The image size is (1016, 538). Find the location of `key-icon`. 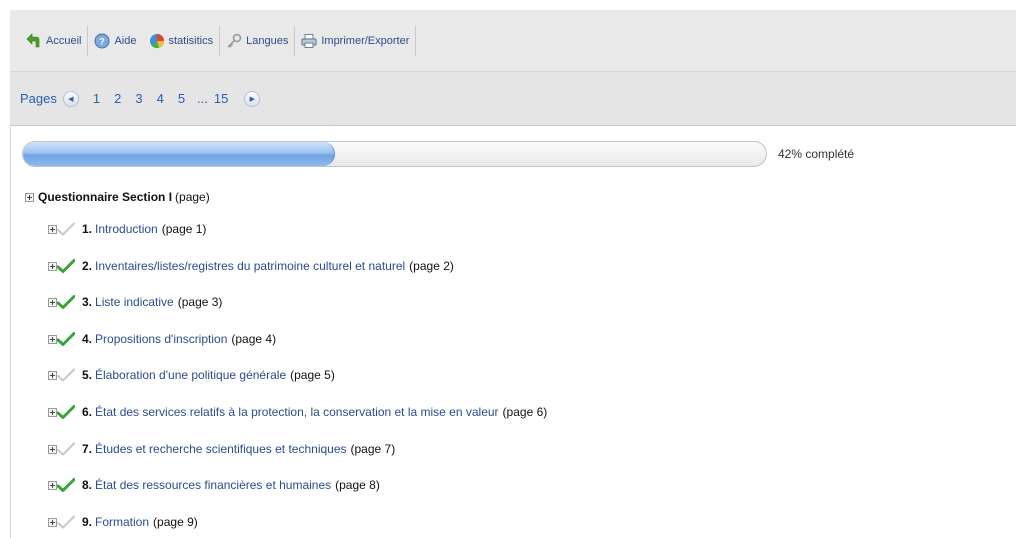

key-icon is located at coordinates (234, 41).